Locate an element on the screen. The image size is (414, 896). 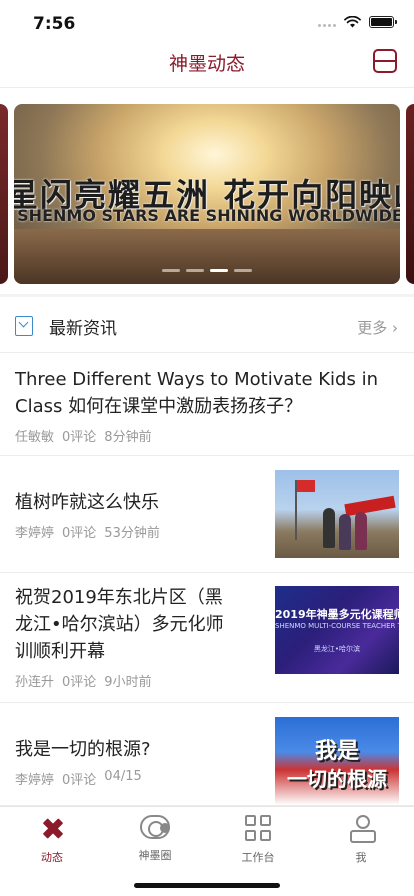
banner-ground is located at coordinates (207, 256).